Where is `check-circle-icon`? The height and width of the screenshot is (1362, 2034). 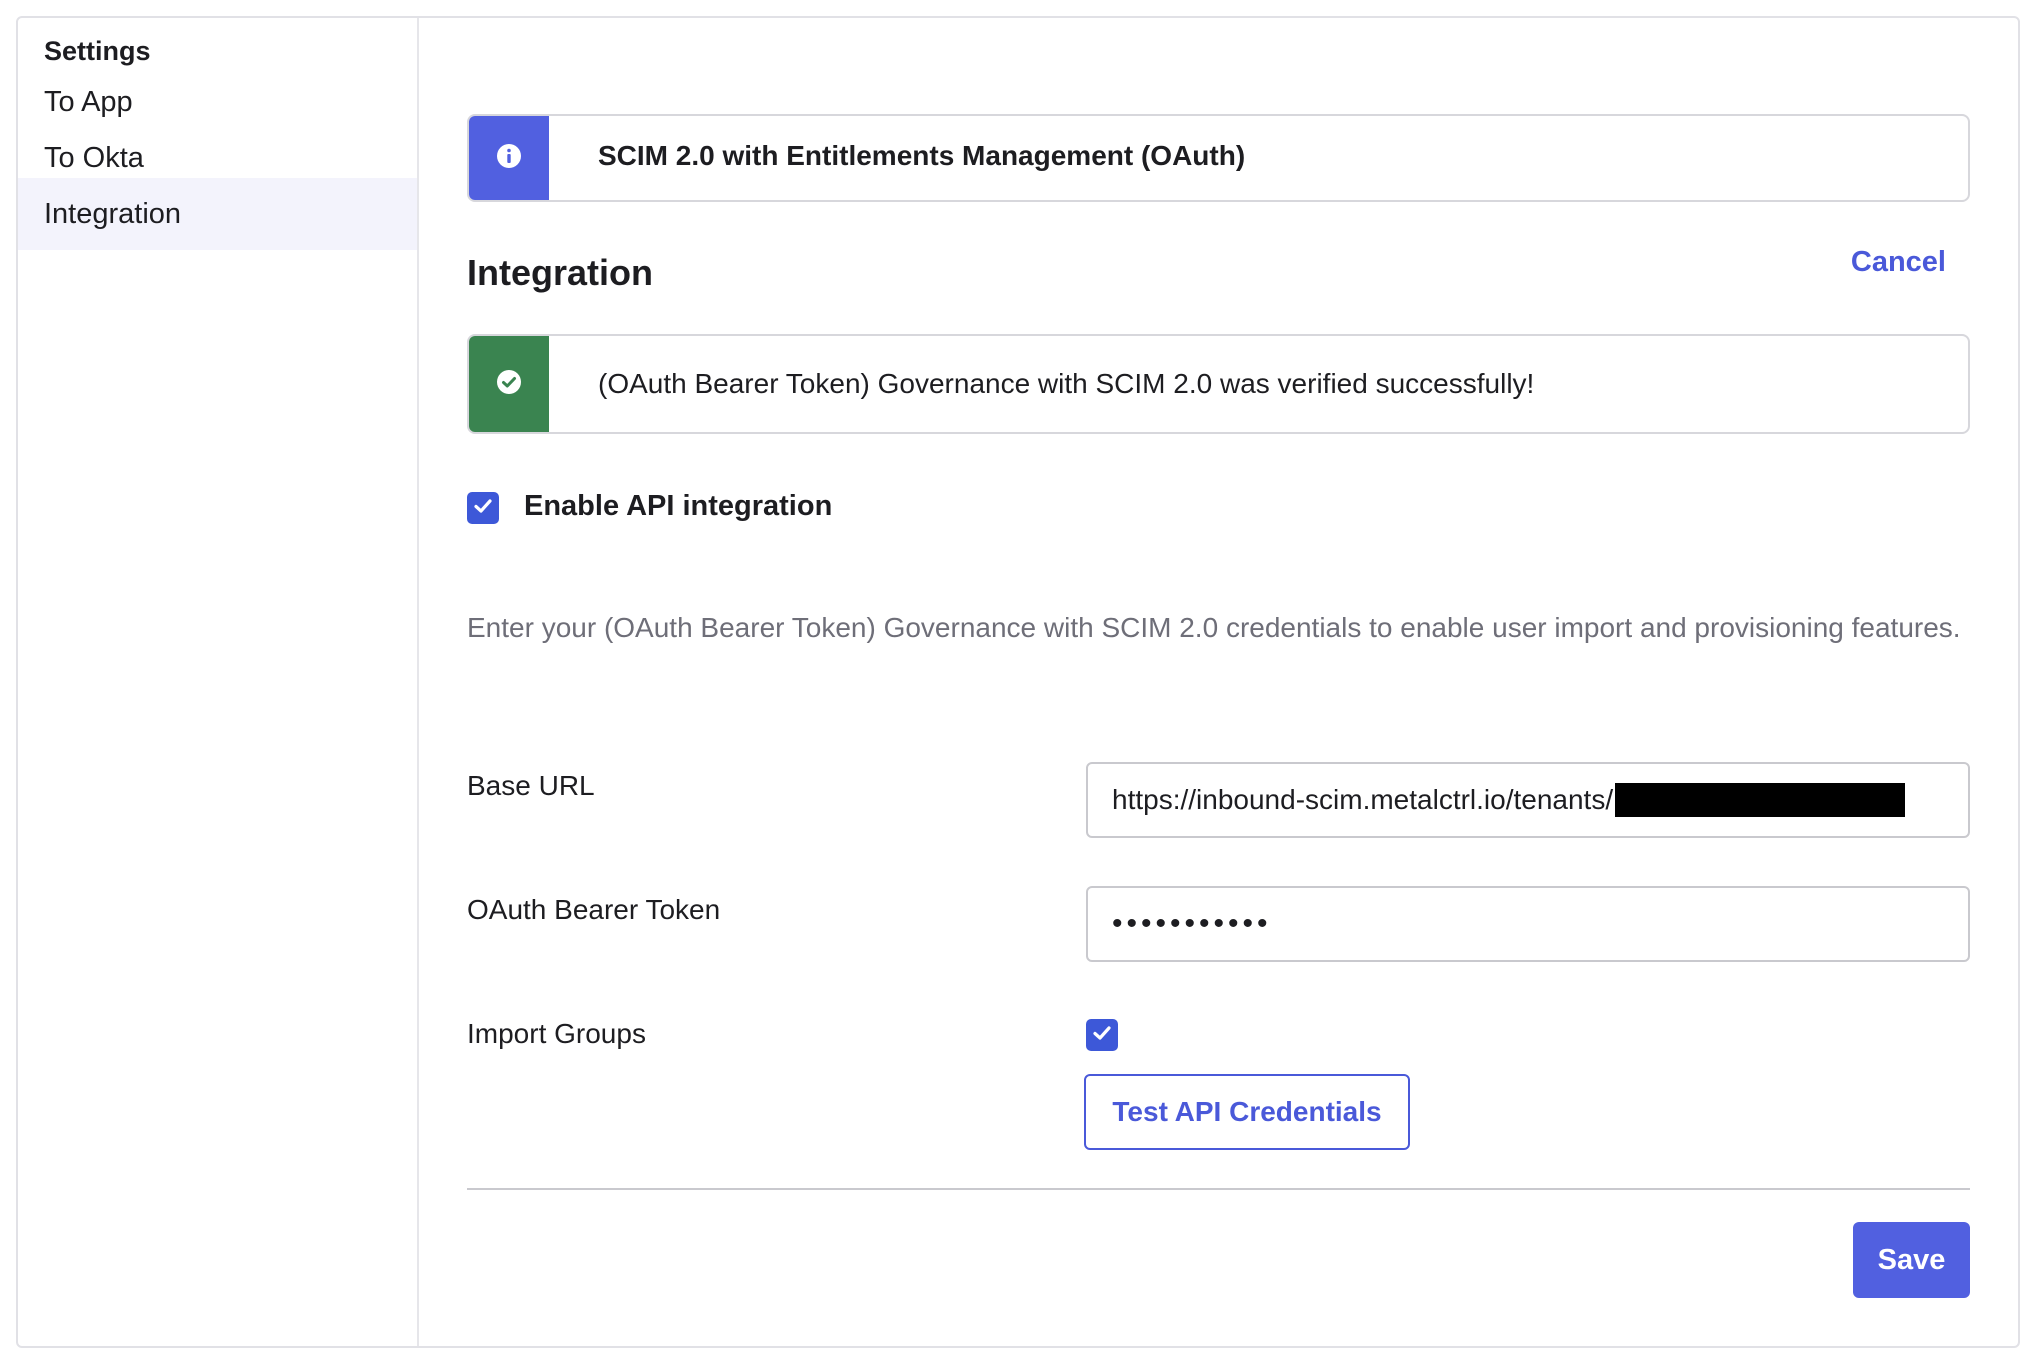 check-circle-icon is located at coordinates (509, 384).